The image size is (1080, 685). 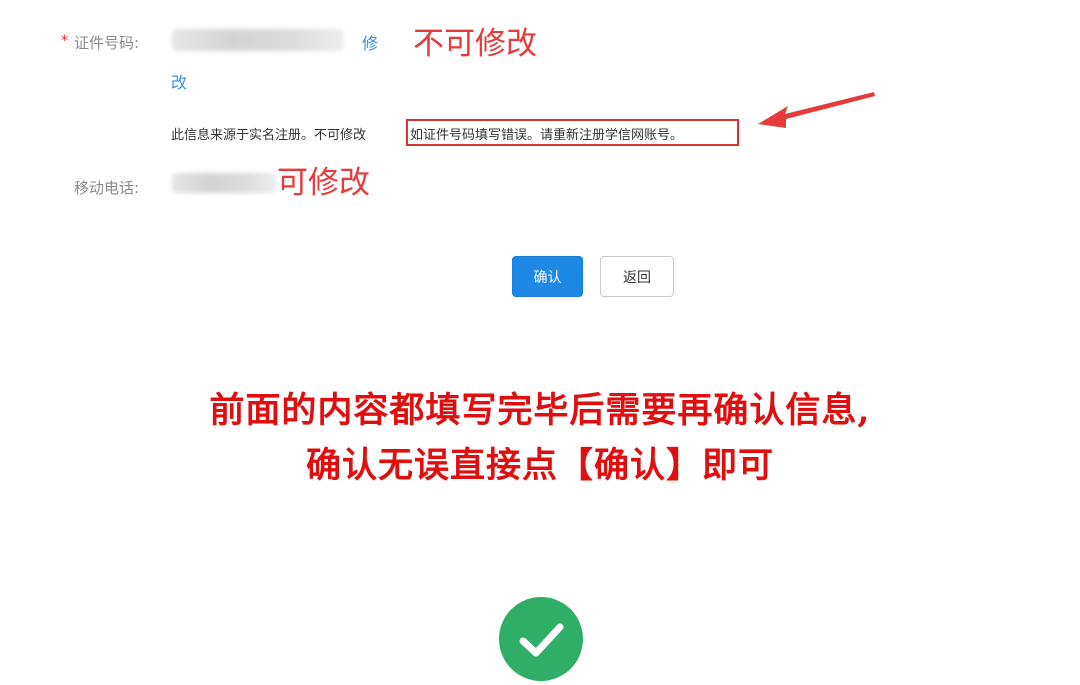 I want to click on editable-annotation: 可修改, so click(x=323, y=183).